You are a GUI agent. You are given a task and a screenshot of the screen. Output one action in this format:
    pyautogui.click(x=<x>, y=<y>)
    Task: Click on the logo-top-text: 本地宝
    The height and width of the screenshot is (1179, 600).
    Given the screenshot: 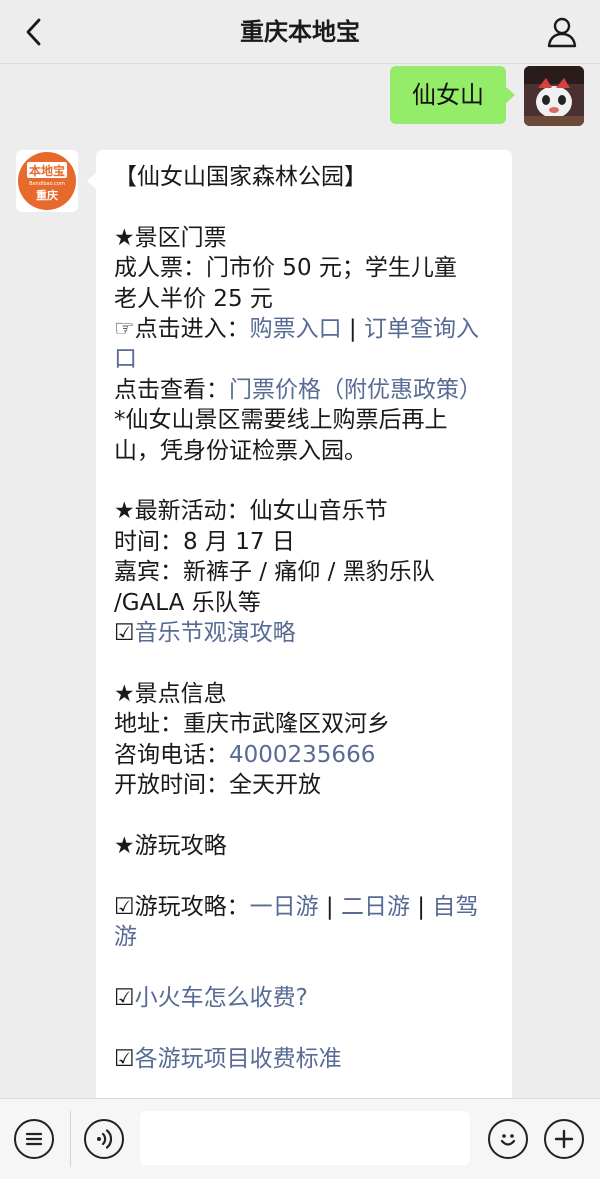 What is the action you would take?
    pyautogui.click(x=47, y=170)
    